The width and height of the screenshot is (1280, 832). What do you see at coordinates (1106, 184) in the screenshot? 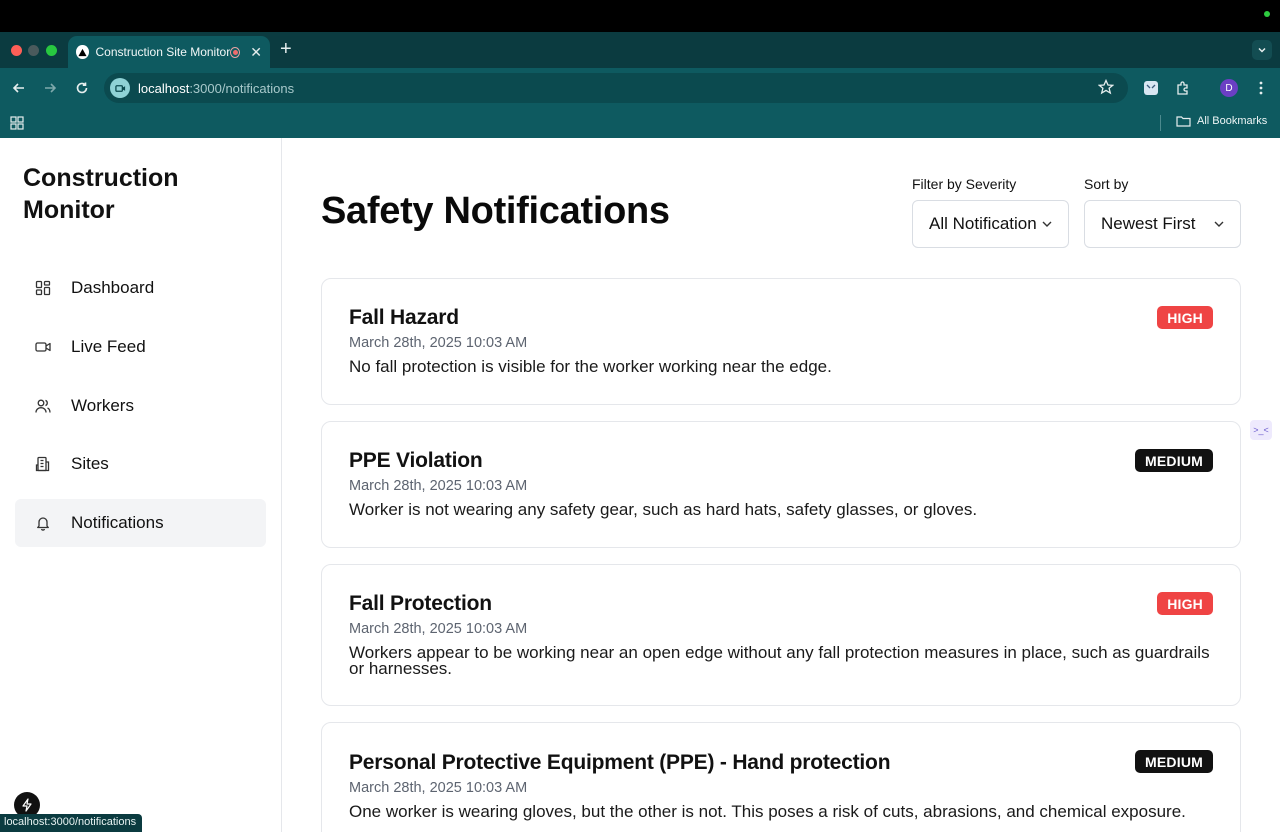
I see `sort-label: Sort by` at bounding box center [1106, 184].